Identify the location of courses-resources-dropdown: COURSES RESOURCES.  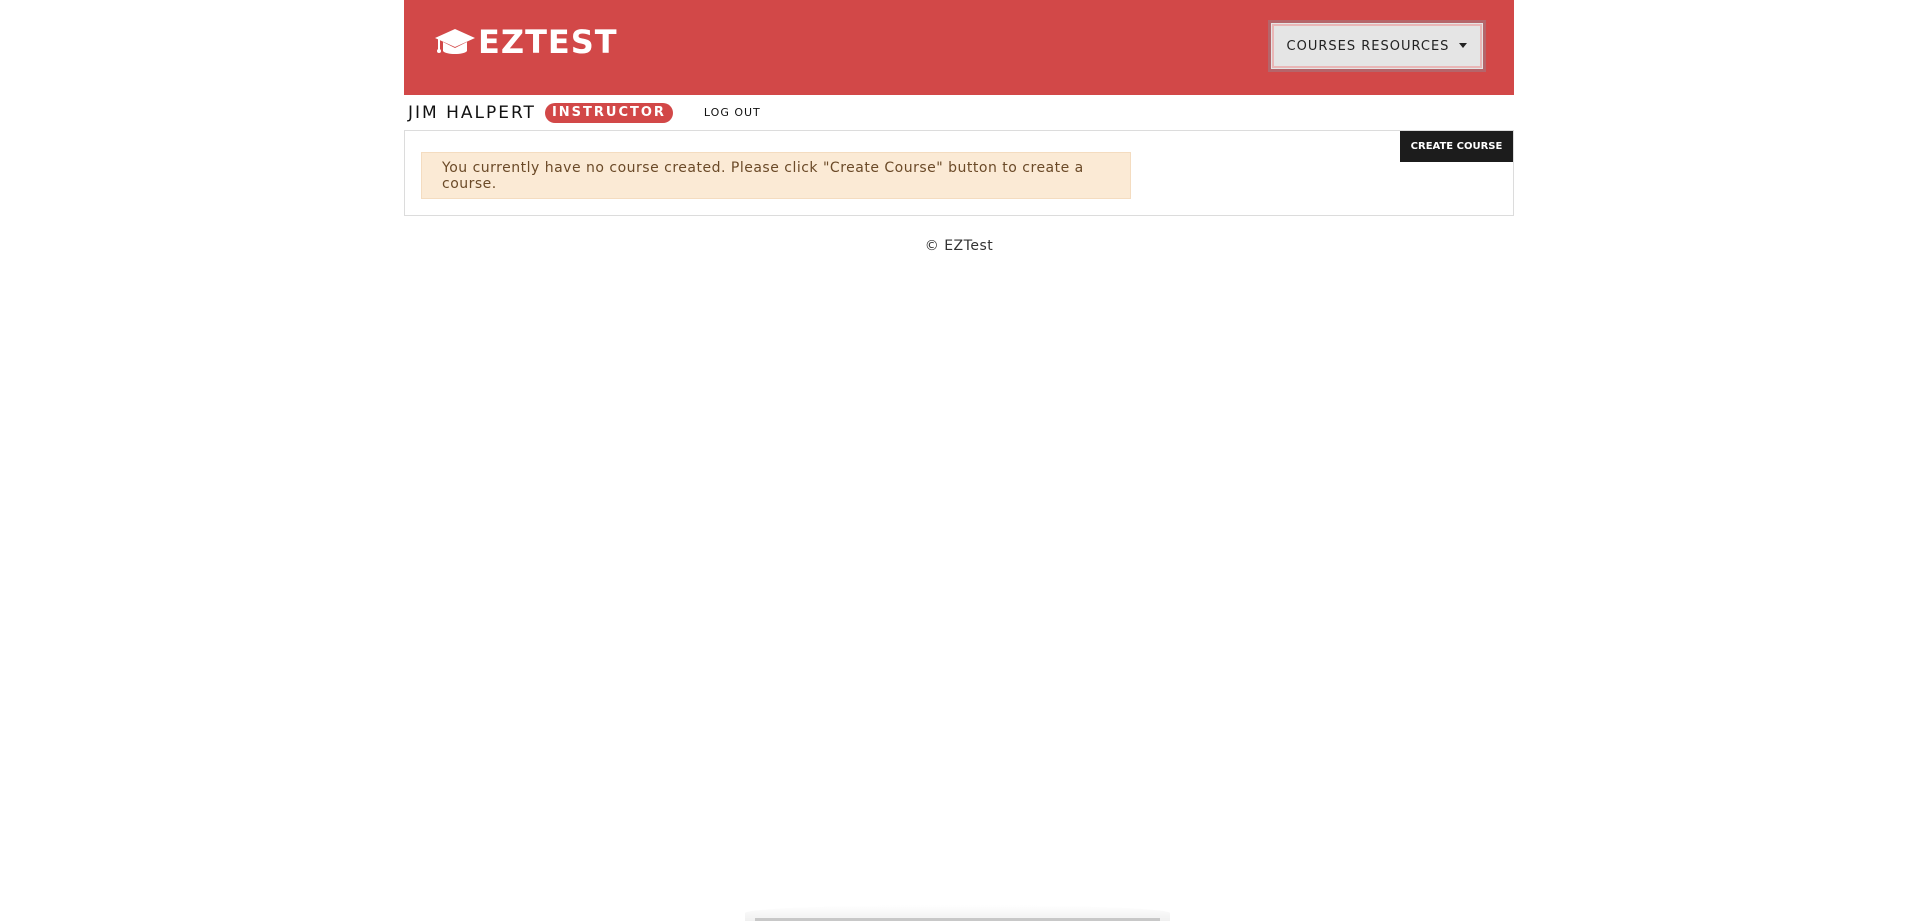
(1377, 46).